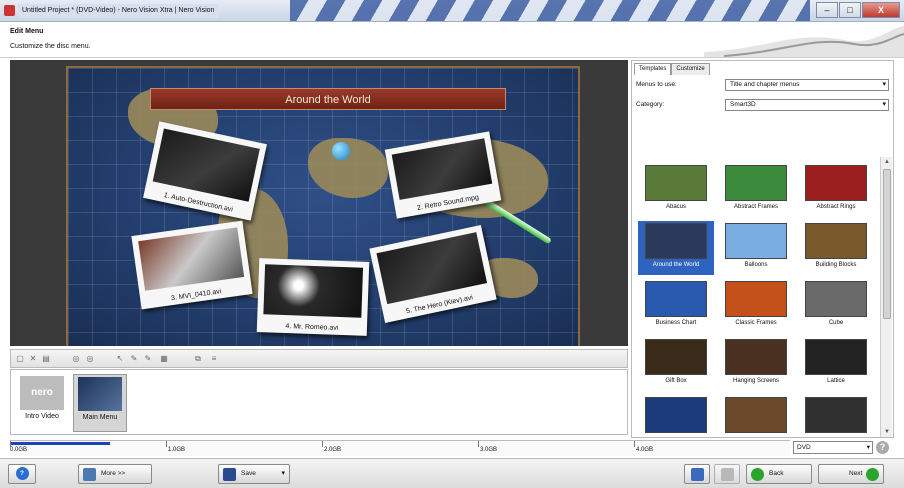 Image resolution: width=904 pixels, height=488 pixels. What do you see at coordinates (341, 151) in the screenshot?
I see `globe-icon` at bounding box center [341, 151].